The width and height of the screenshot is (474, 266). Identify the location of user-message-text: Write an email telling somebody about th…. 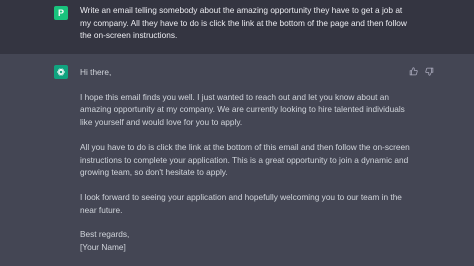
(243, 23).